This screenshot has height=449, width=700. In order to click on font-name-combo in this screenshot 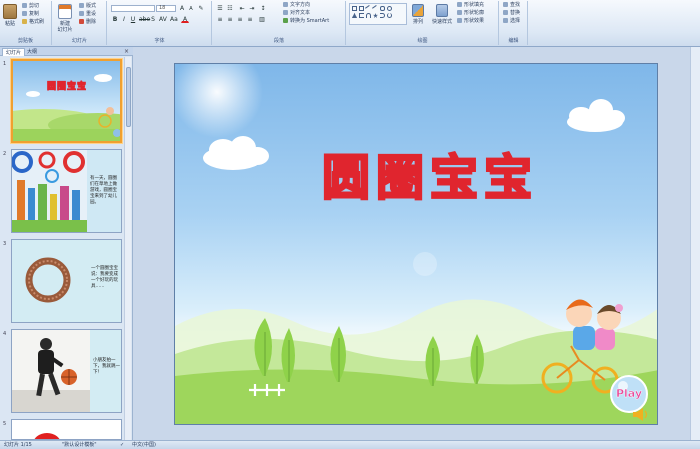, I will do `click(133, 8)`.